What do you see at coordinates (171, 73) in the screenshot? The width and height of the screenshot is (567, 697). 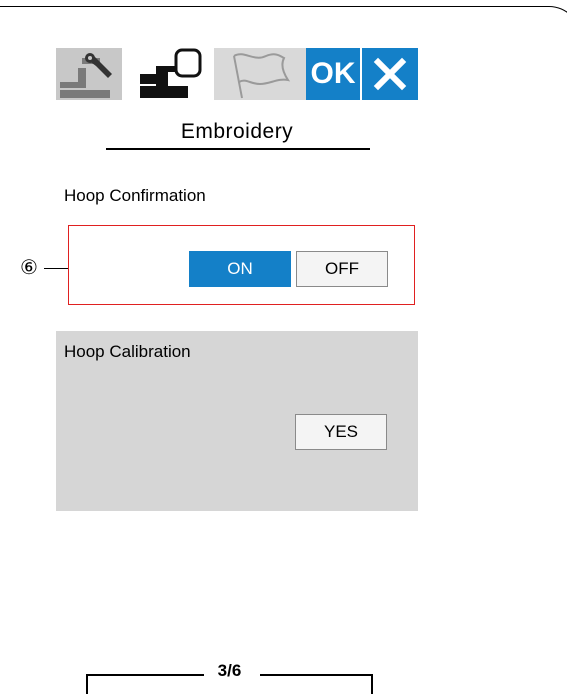 I see `embroidery-machine-icon` at bounding box center [171, 73].